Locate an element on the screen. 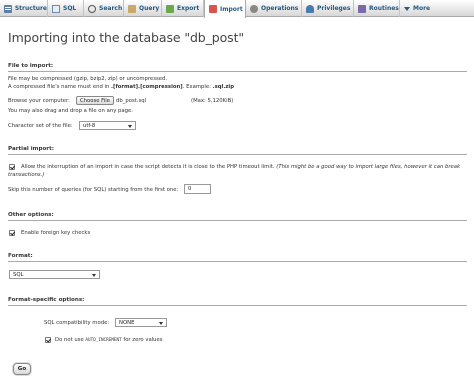 Image resolution: width=474 pixels, height=379 pixels. other-options-legend: Other options: is located at coordinates (31, 215).